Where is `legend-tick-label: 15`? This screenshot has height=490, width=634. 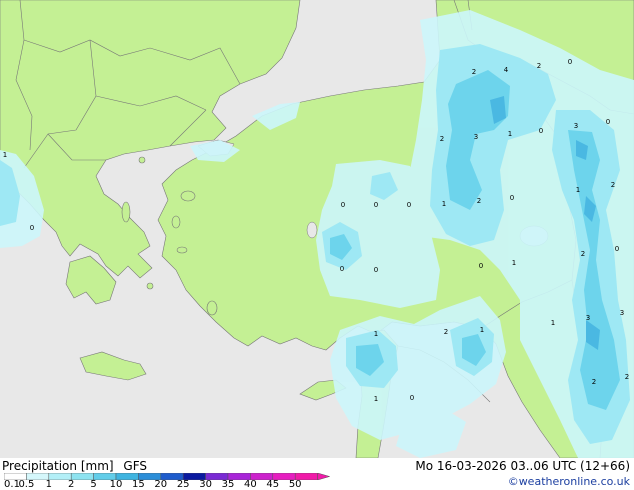 legend-tick-label: 15 is located at coordinates (138, 484).